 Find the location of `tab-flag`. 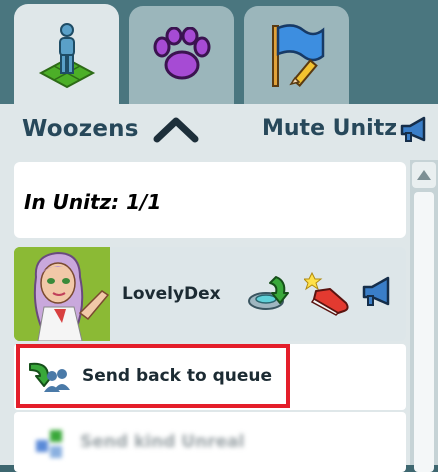

tab-flag is located at coordinates (296, 55).